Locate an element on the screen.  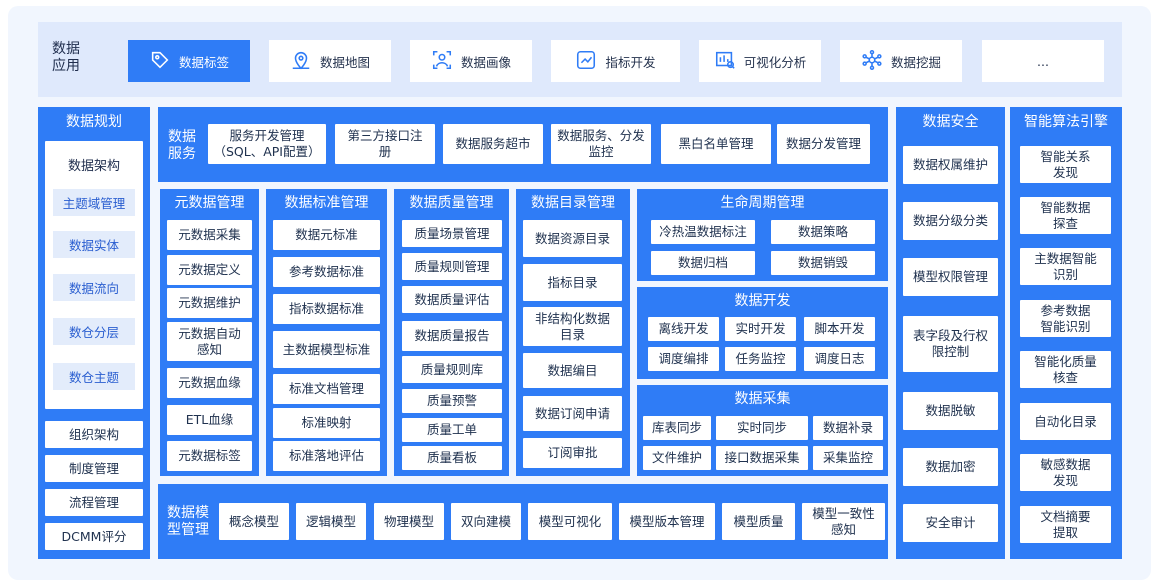
catalog-item: 非结构化数据 目录 is located at coordinates (572, 326).